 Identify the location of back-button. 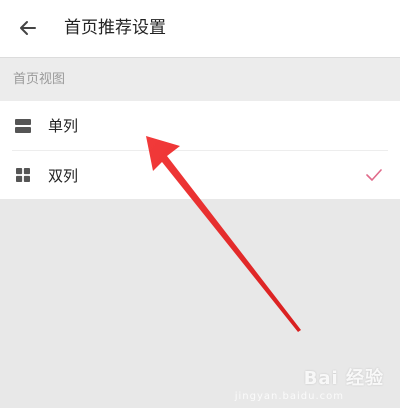
(28, 28).